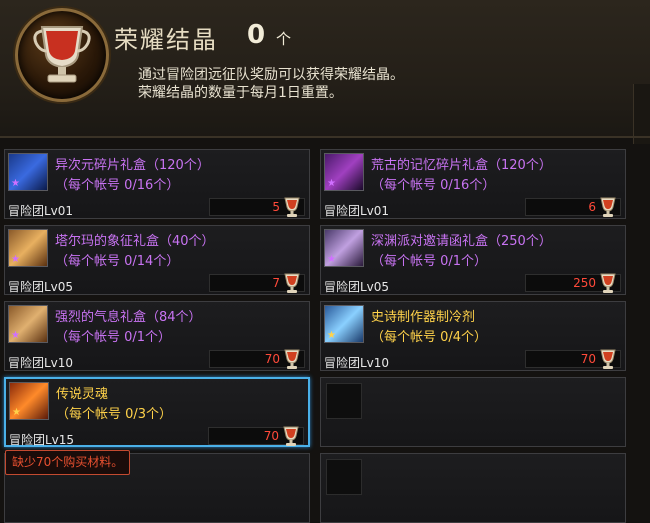  Describe the element at coordinates (240, 93) in the screenshot. I see `description-line-2: 荣耀结晶的数量于每月1日重置。` at that location.